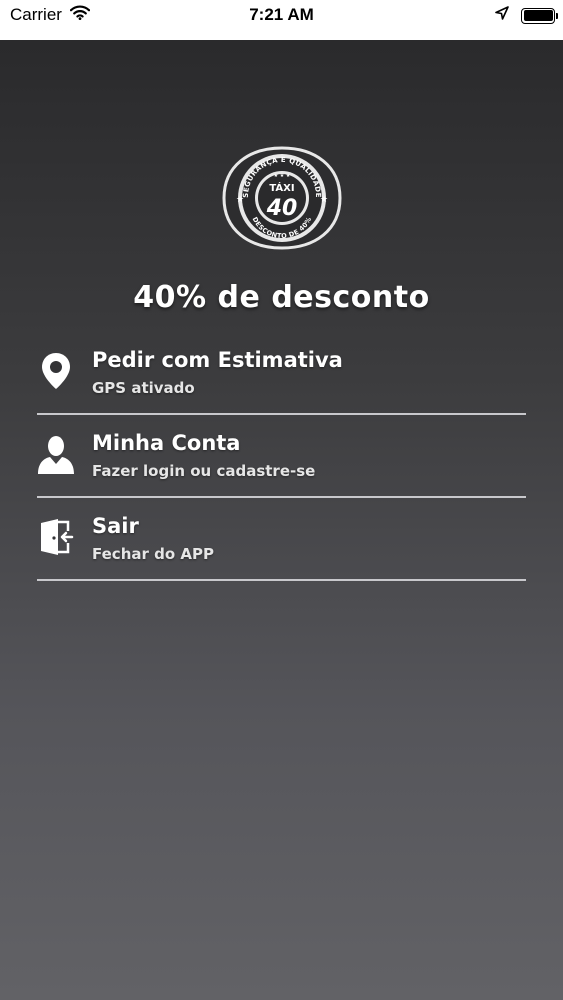 This screenshot has height=1000, width=563. I want to click on battery-level, so click(538, 15).